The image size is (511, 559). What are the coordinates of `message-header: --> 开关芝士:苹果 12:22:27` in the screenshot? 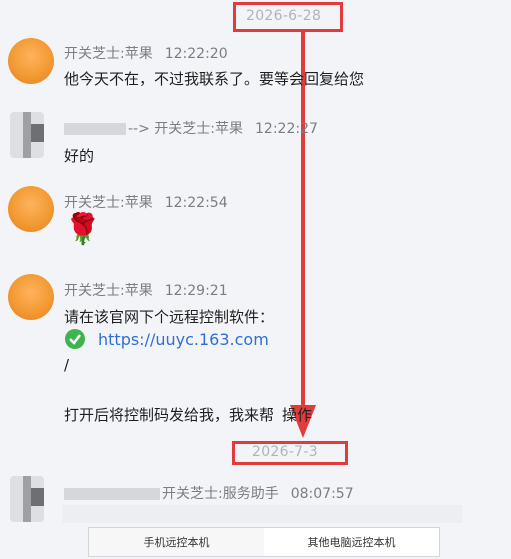 It's located at (191, 128).